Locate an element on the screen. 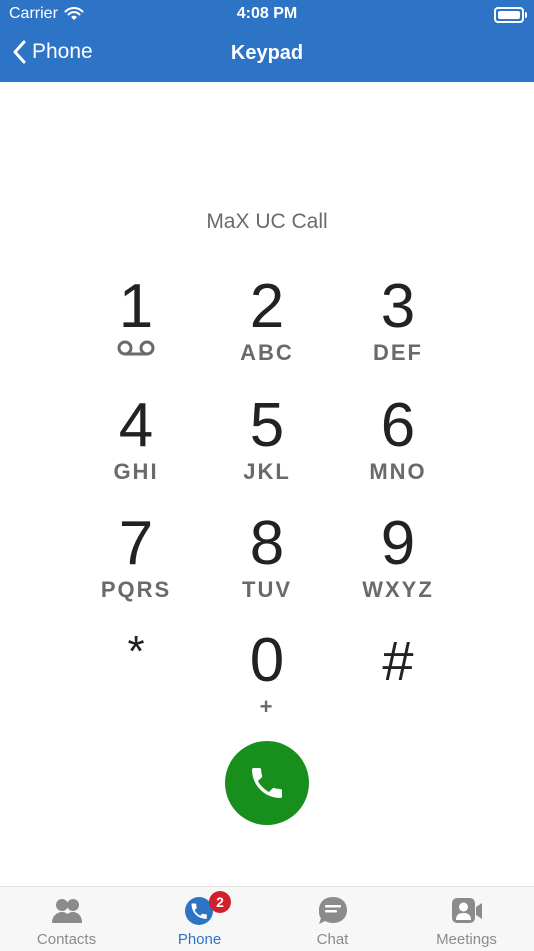 This screenshot has width=534, height=951. key-0: 0 + is located at coordinates (267, 680).